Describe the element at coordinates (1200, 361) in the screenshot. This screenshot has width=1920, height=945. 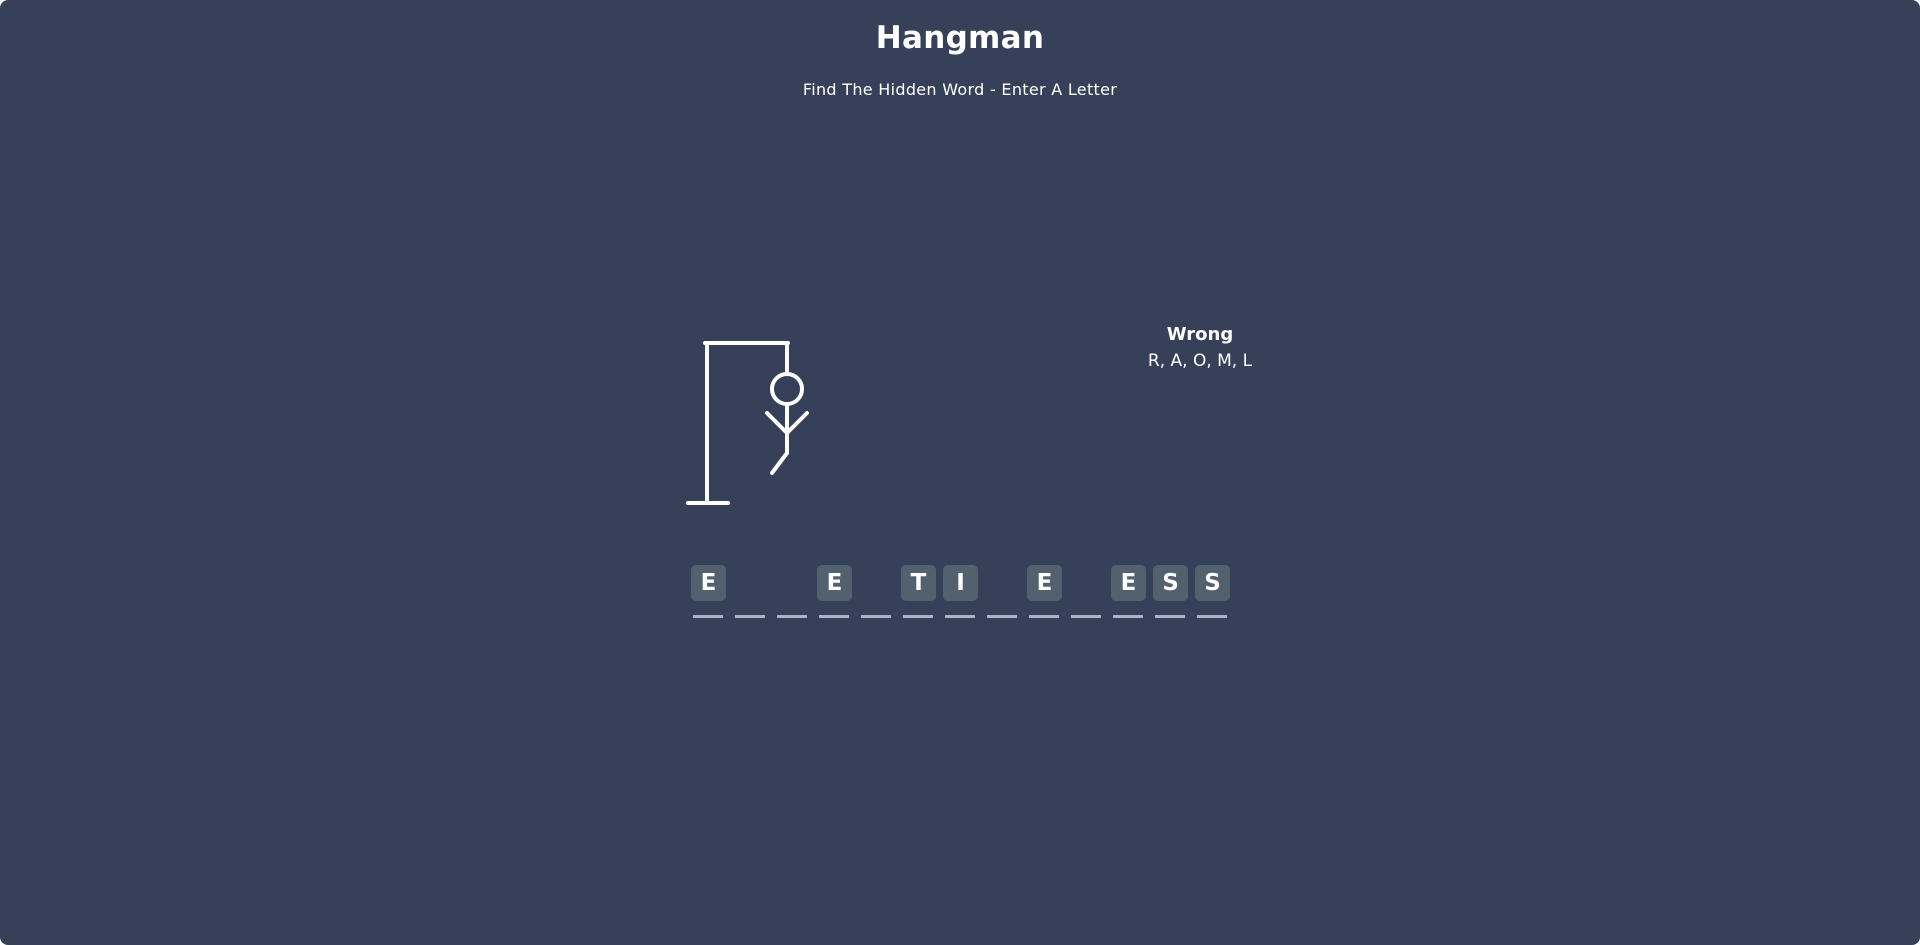
I see `wrong-letters-list: R, A, O, M, L` at that location.